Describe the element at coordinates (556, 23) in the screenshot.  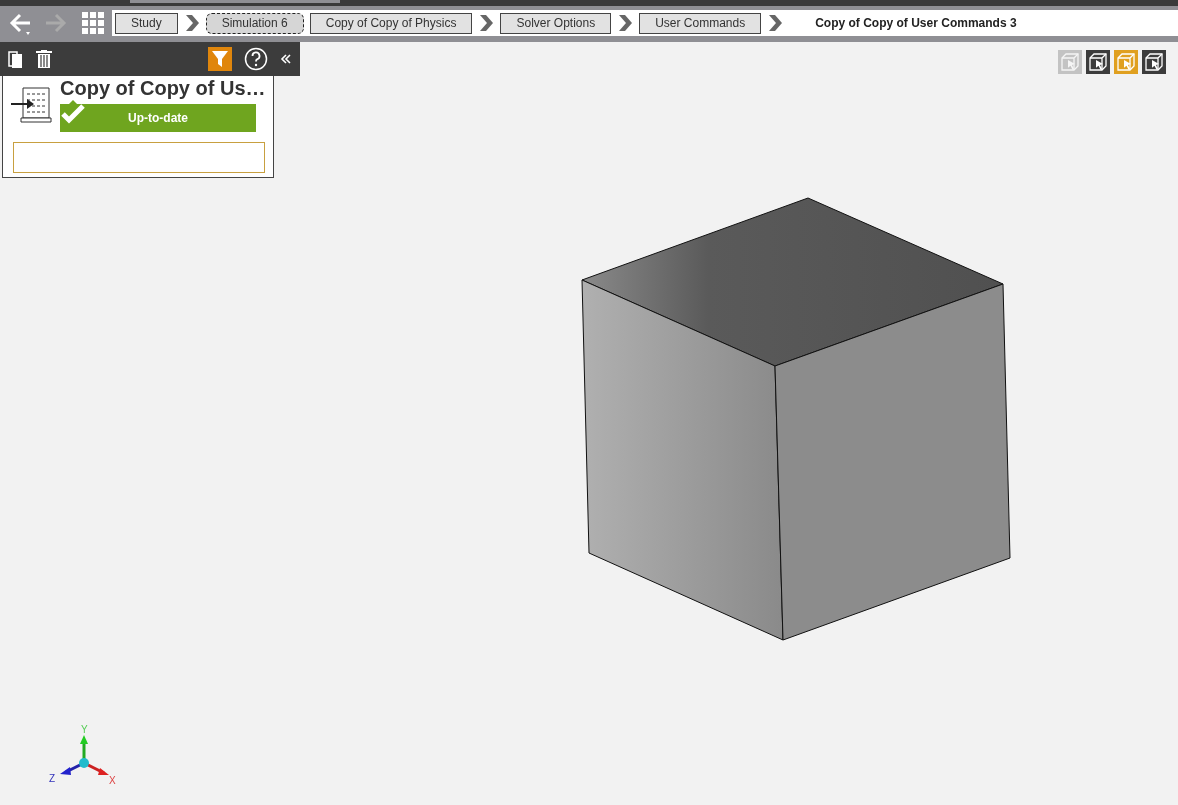
I see `breadcrumb: Solver Options` at that location.